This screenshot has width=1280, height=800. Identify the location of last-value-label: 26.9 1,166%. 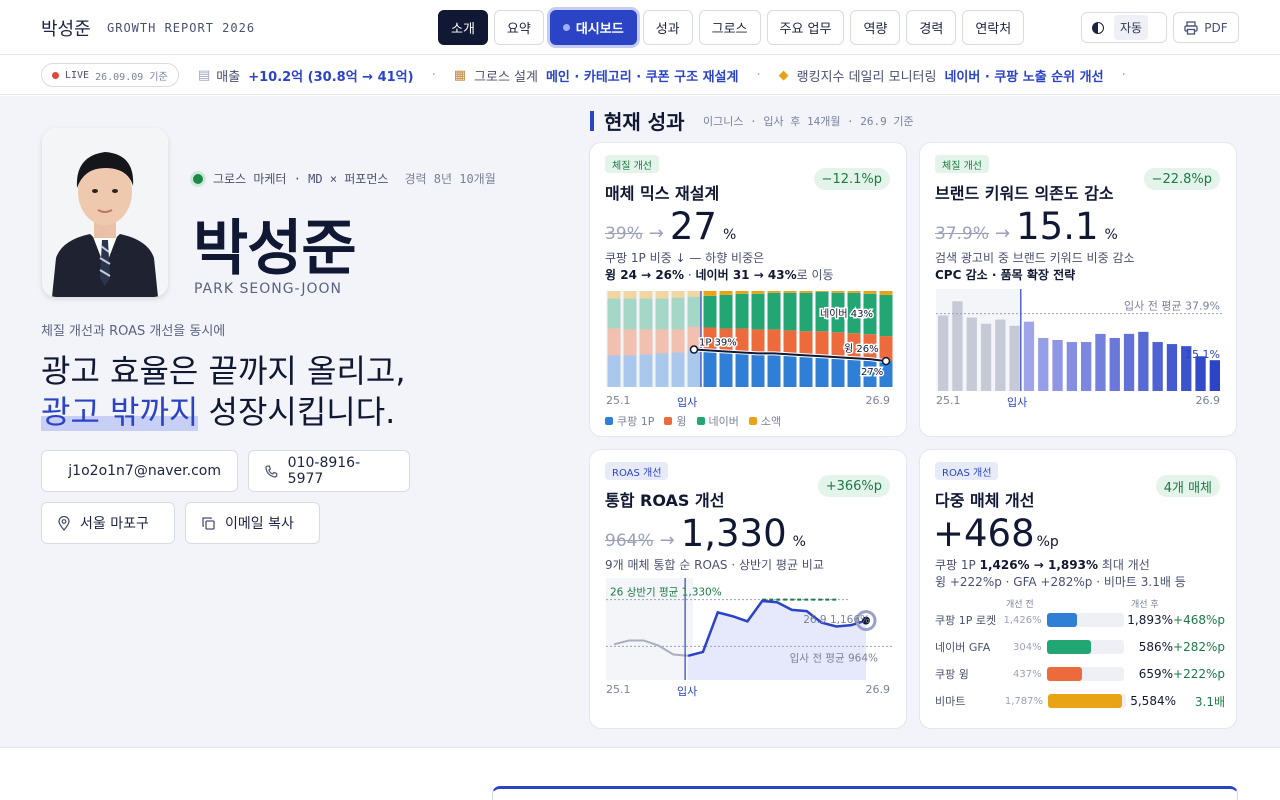
(836, 620).